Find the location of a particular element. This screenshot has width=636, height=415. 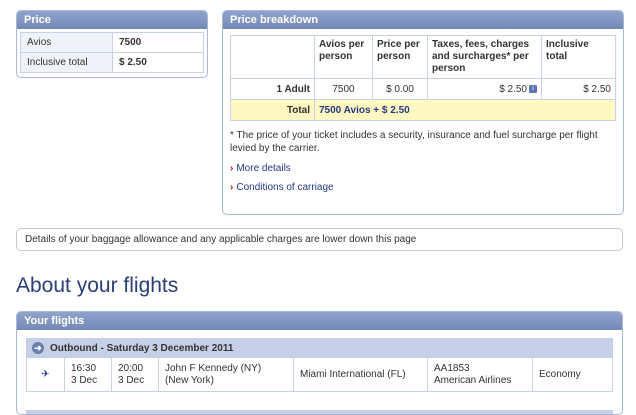

price-row-avios: Avios 7500 is located at coordinates (112, 42).